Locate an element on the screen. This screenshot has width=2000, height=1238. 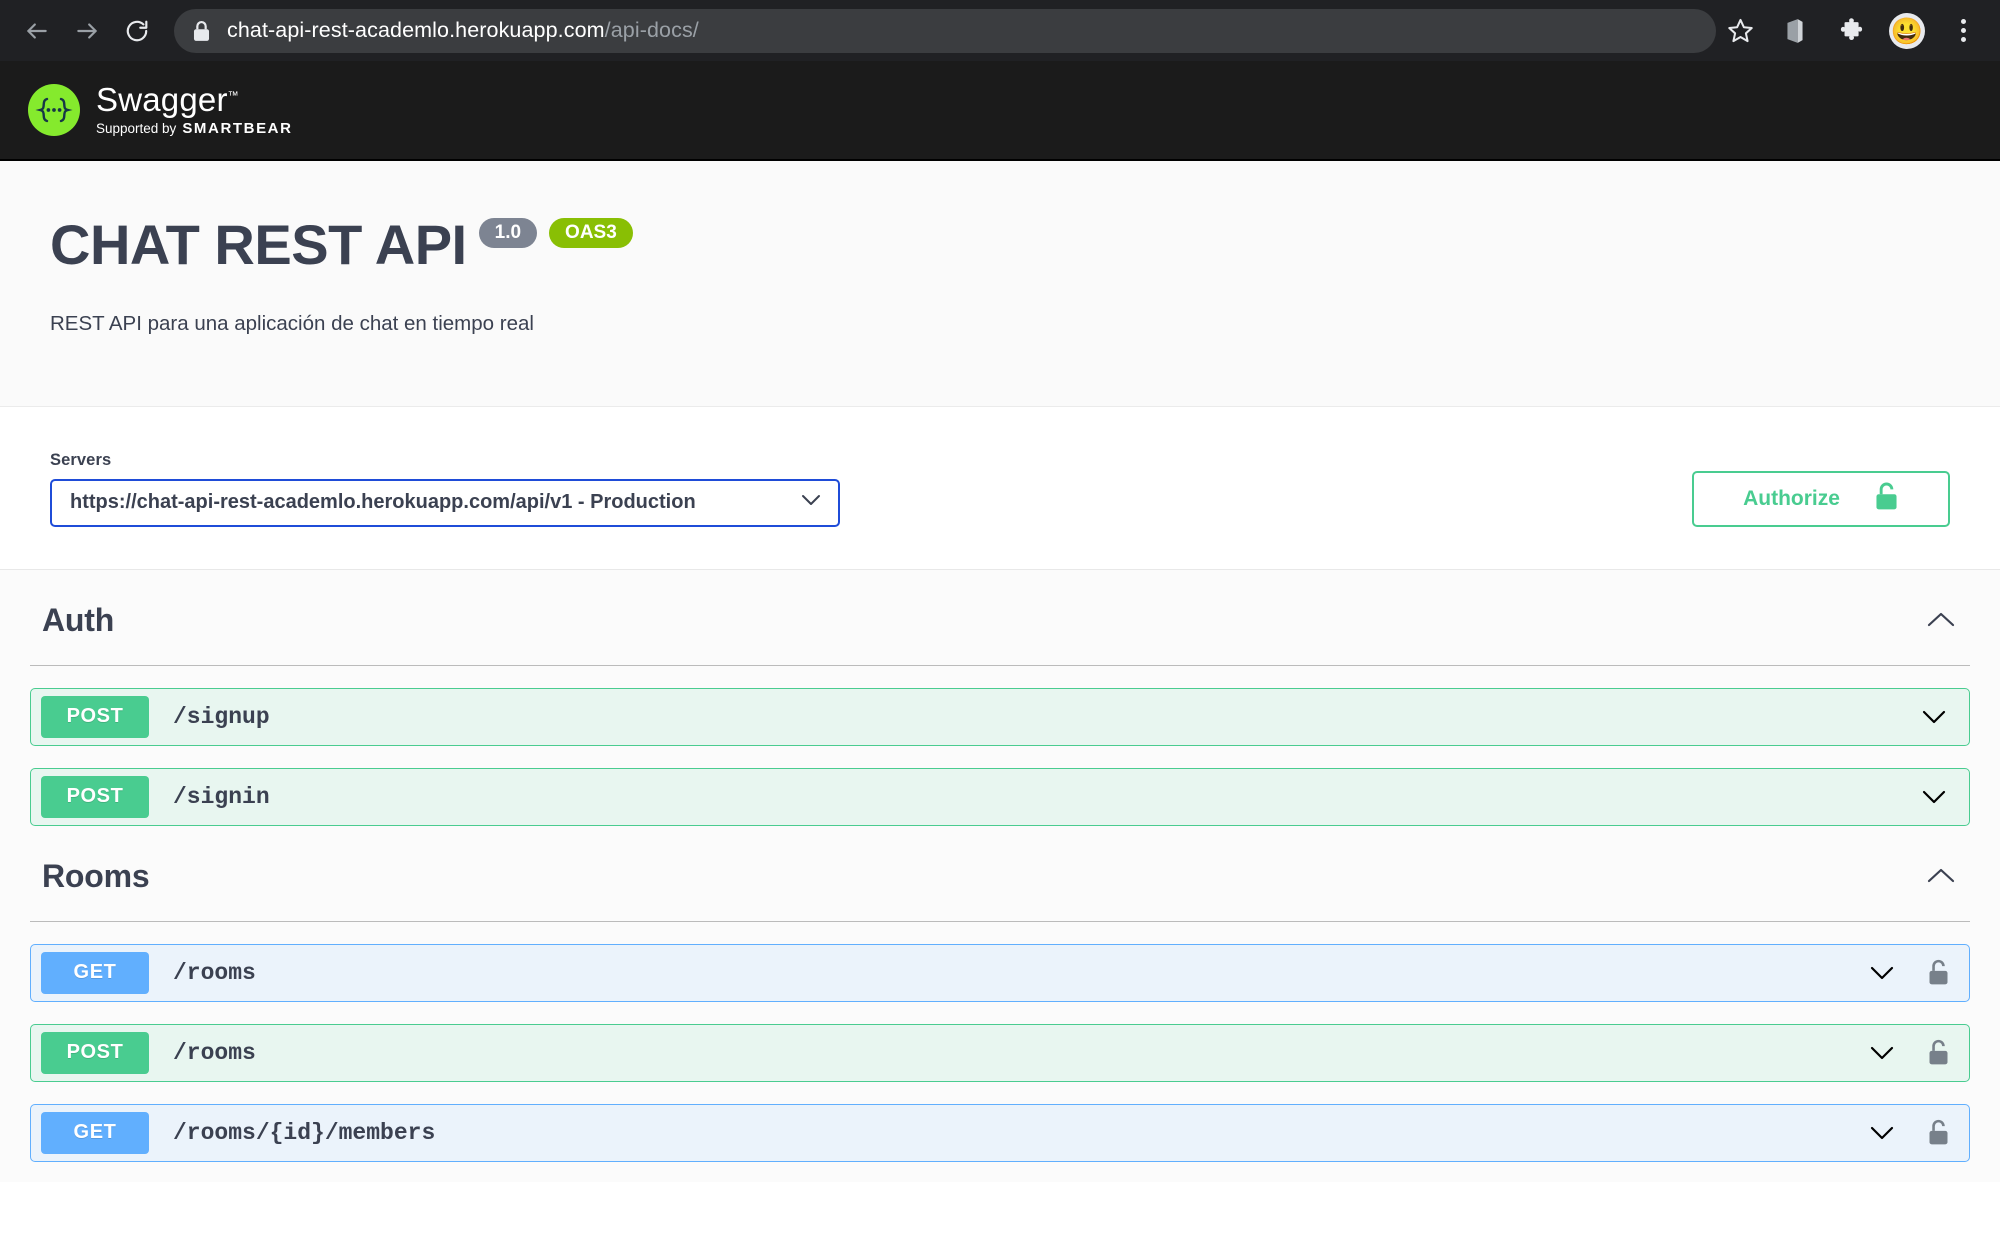
browser-menu-button is located at coordinates (1963, 31).